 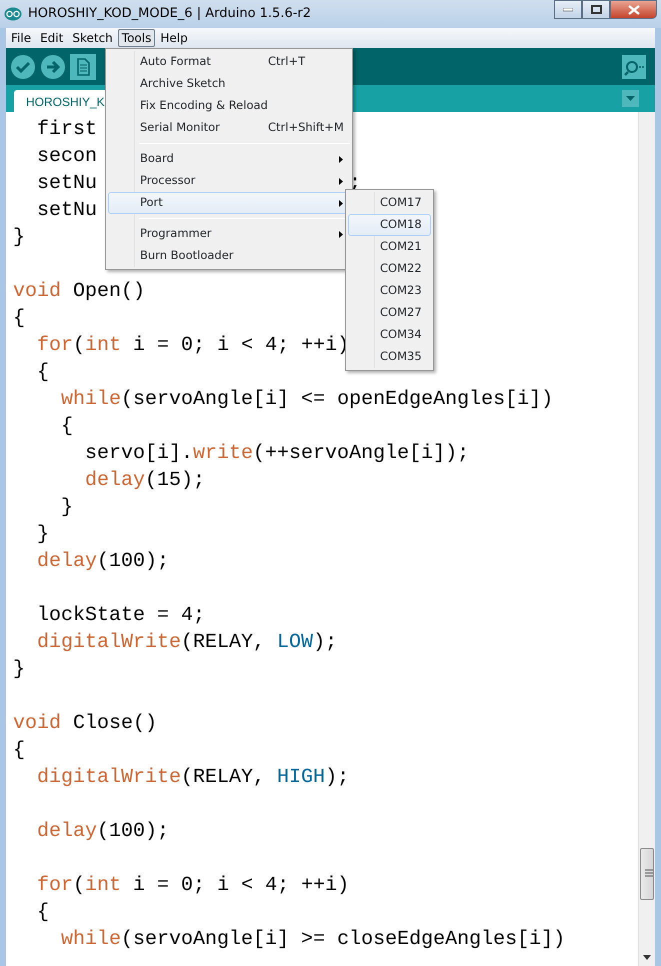 What do you see at coordinates (277, 453) in the screenshot?
I see `code-line: servo[i].write(++servoAngle[i]);` at bounding box center [277, 453].